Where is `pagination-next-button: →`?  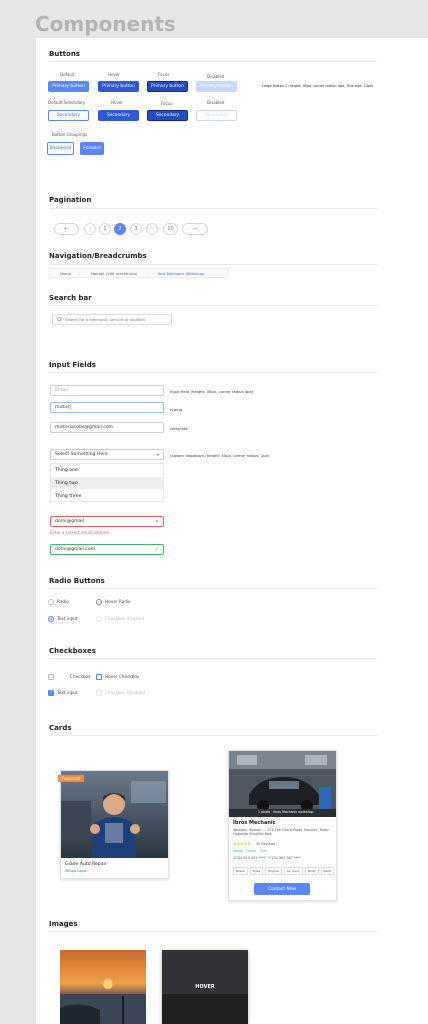
pagination-next-button: → is located at coordinates (195, 229).